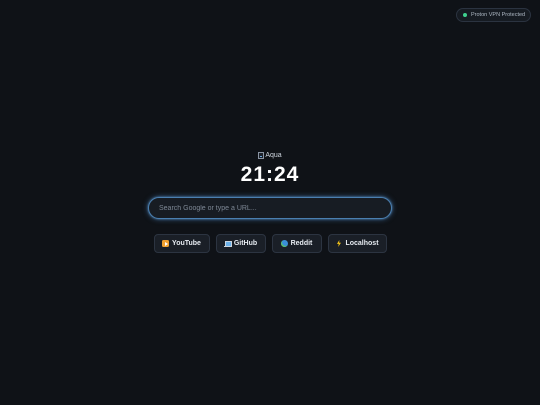 This screenshot has height=405, width=540. What do you see at coordinates (362, 243) in the screenshot?
I see `quick-link-label: Localhost` at bounding box center [362, 243].